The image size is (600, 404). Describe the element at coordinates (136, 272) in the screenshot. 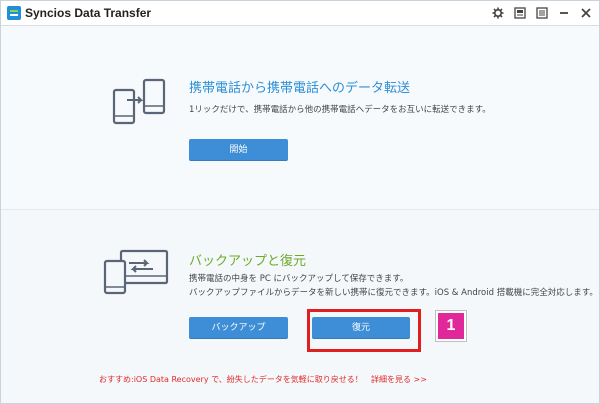

I see `phone-to-pc-icon` at that location.